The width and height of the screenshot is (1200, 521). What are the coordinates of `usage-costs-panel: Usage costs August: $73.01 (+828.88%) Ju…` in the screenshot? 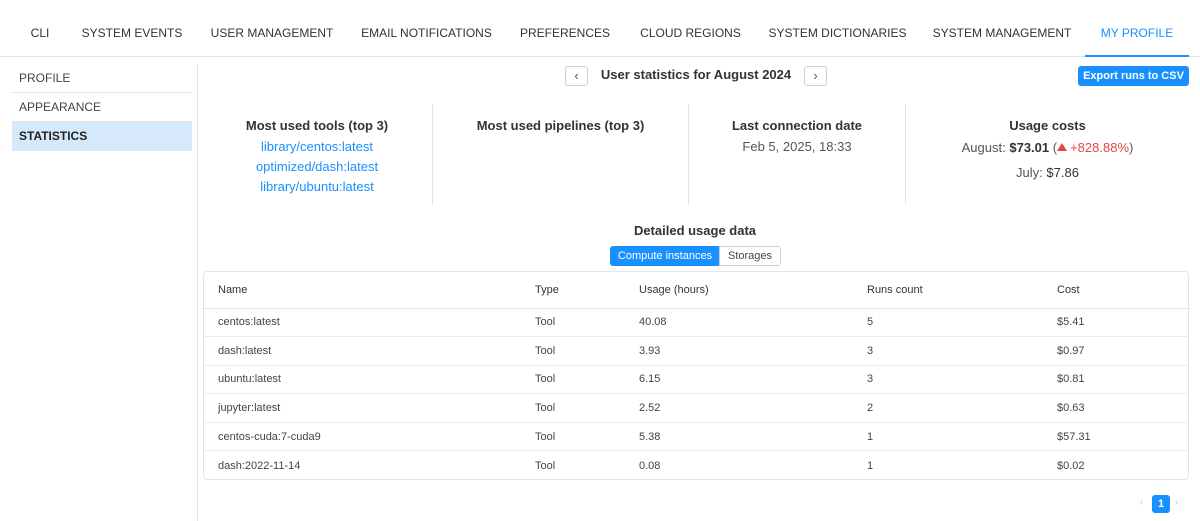 It's located at (1047, 154).